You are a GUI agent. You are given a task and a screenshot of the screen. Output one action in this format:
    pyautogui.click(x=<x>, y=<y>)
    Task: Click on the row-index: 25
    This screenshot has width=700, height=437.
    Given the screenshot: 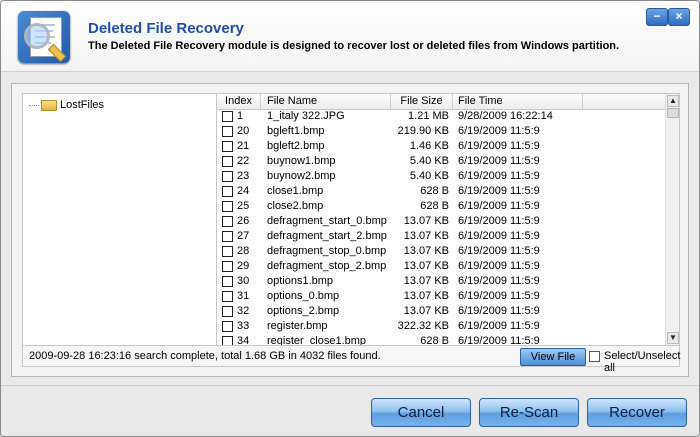 What is the action you would take?
    pyautogui.click(x=243, y=206)
    